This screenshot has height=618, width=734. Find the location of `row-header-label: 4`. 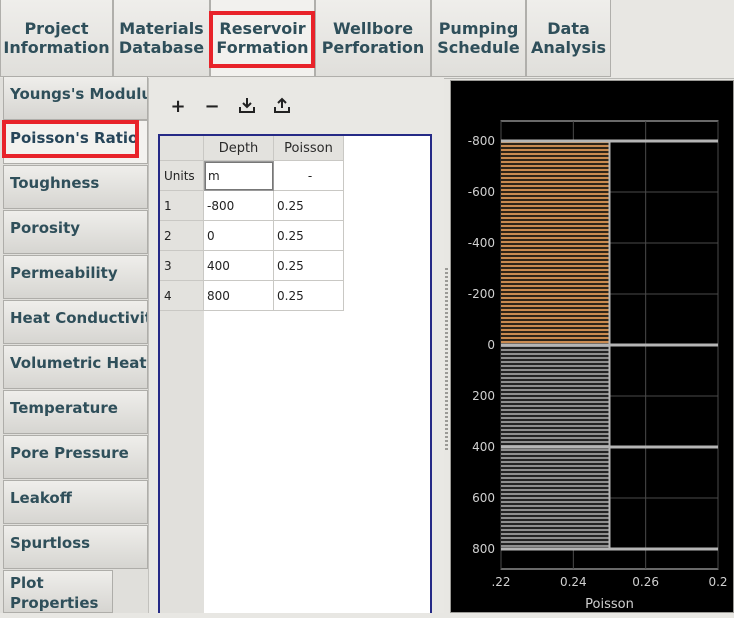

row-header-label: 4 is located at coordinates (168, 295).